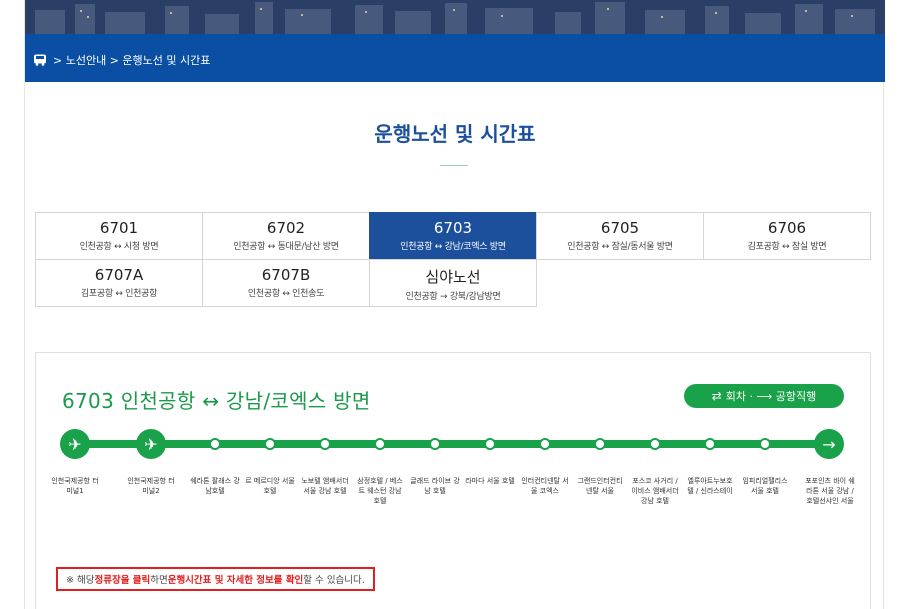  Describe the element at coordinates (119, 294) in the screenshot. I see `route-description: 김포공항 ↔ 인천공항` at that location.